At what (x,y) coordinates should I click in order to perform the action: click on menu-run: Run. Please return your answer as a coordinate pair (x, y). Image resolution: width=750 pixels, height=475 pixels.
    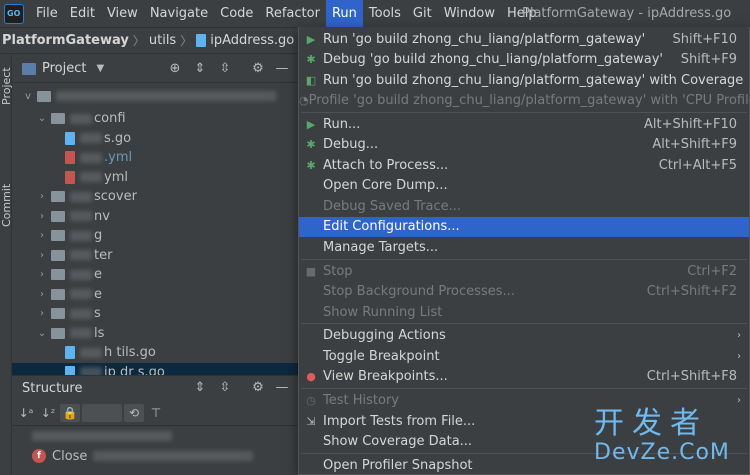
    Looking at the image, I should click on (344, 13).